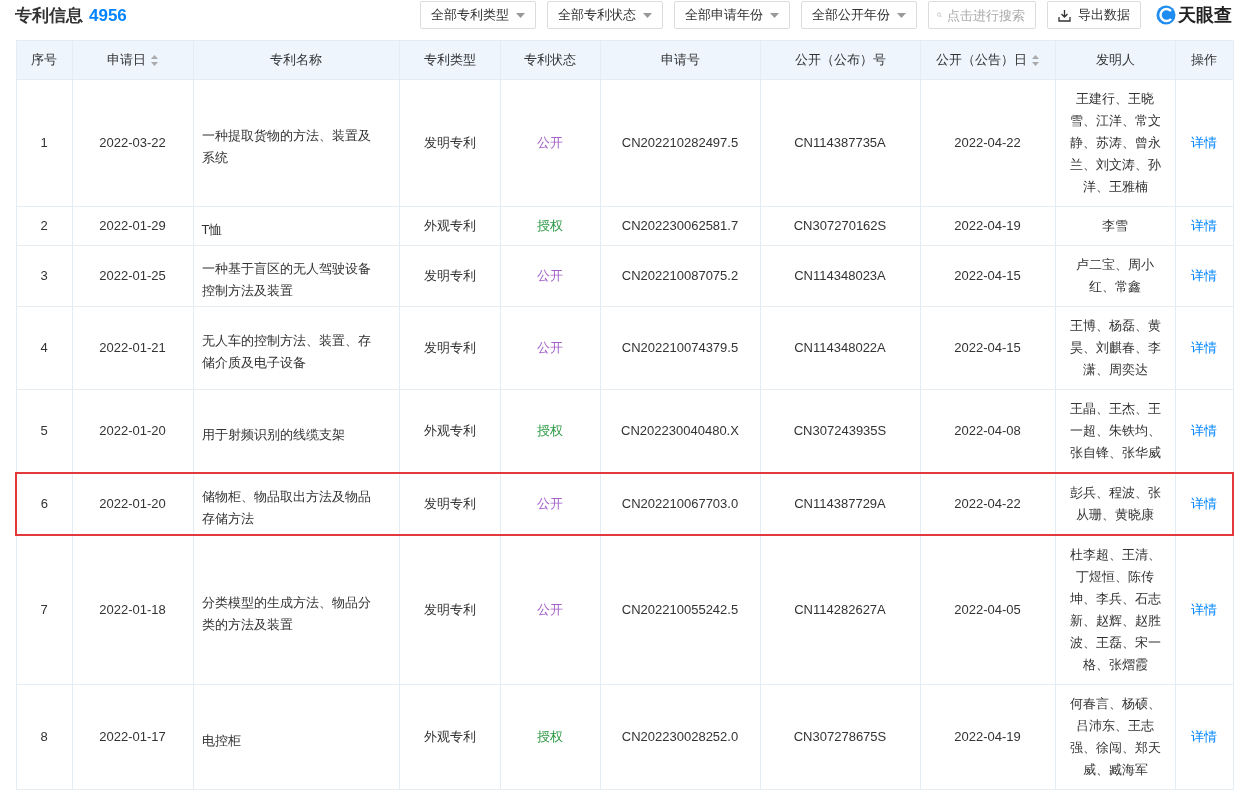  What do you see at coordinates (44, 737) in the screenshot?
I see `table-cell: 8` at bounding box center [44, 737].